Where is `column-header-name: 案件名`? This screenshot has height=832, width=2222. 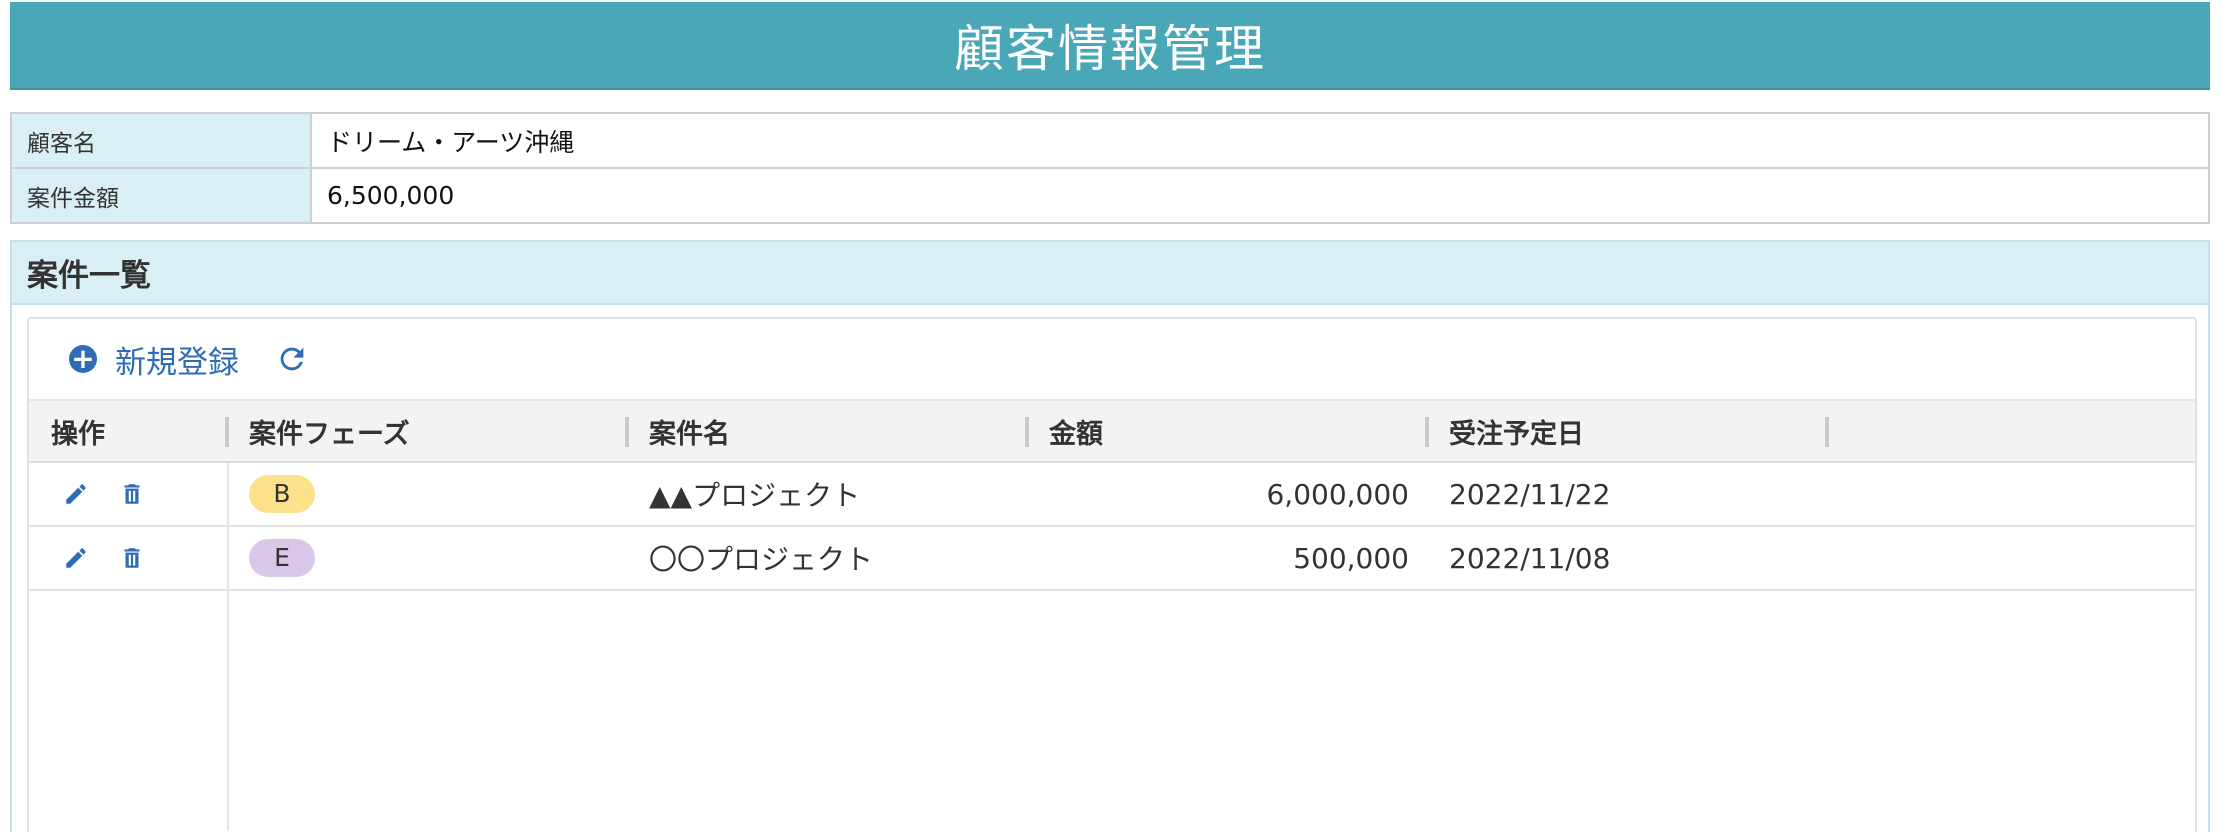
column-header-name: 案件名 is located at coordinates (829, 431).